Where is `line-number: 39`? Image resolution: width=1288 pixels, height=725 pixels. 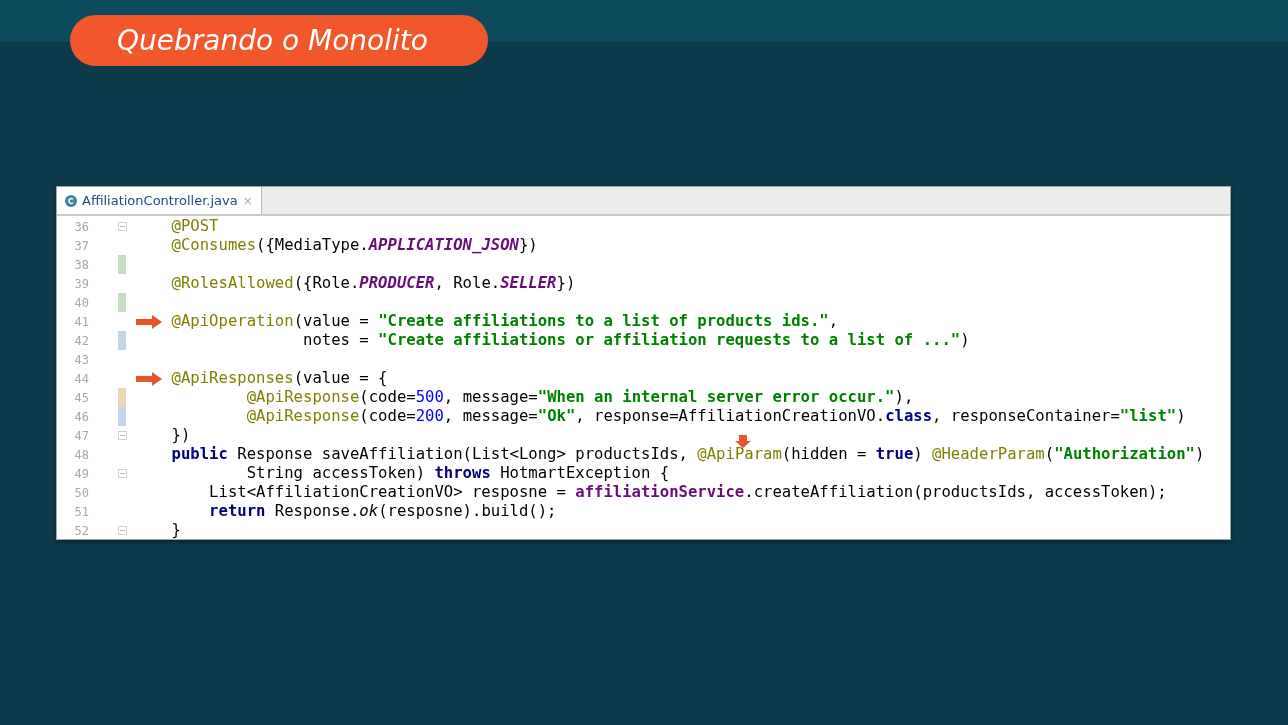 line-number: 39 is located at coordinates (81, 283).